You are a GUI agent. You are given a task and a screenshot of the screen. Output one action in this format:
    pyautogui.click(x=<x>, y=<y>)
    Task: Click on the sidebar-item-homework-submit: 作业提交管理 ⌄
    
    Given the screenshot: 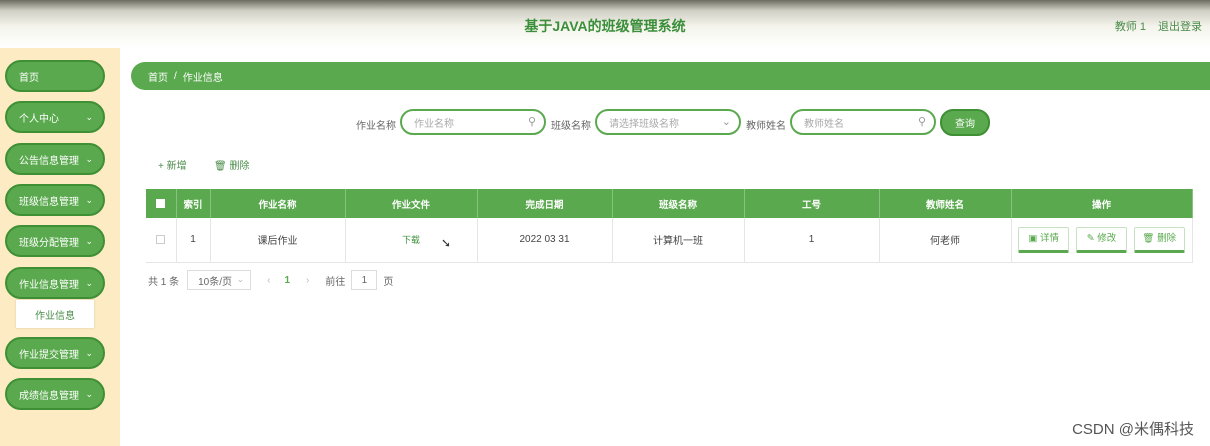 What is the action you would take?
    pyautogui.click(x=55, y=353)
    